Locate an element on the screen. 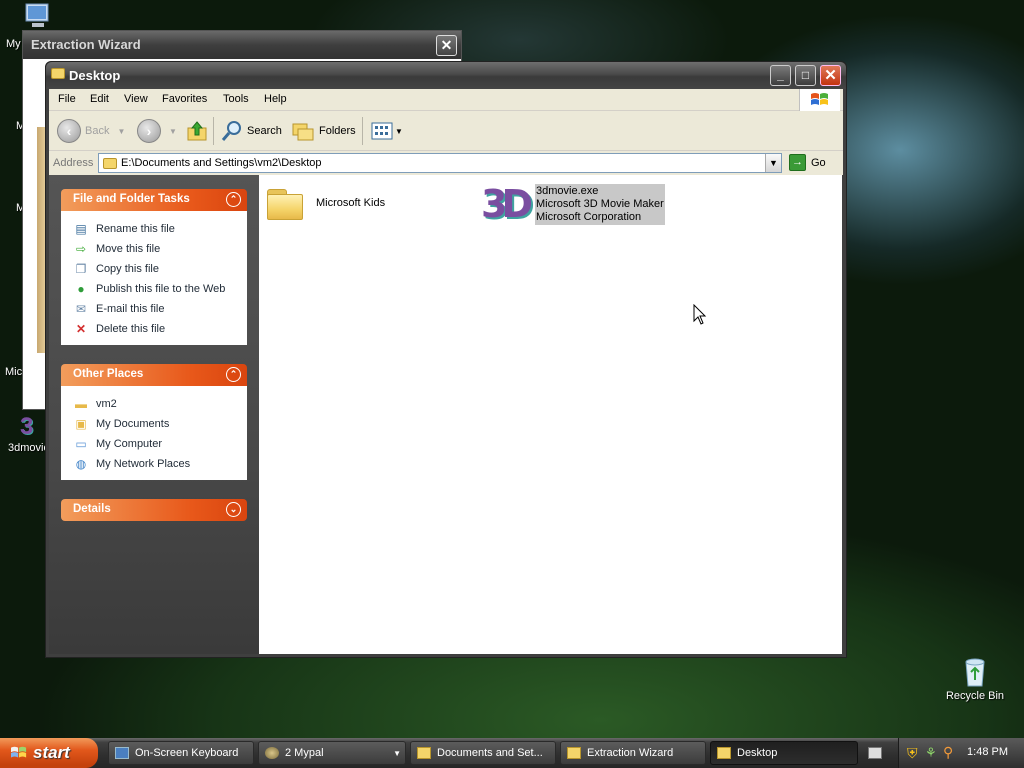  close-button: ✕ is located at coordinates (830, 75).